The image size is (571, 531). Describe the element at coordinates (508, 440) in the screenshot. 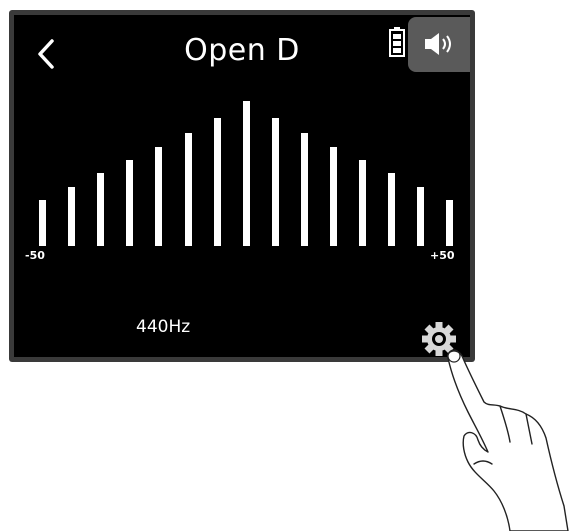

I see `pointing-hand-icon` at that location.